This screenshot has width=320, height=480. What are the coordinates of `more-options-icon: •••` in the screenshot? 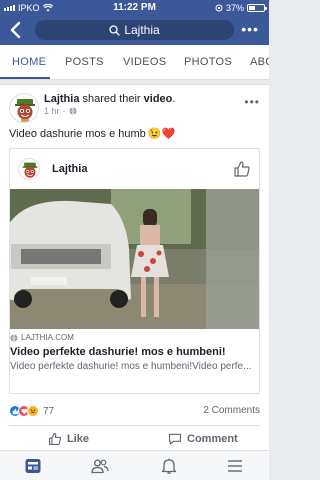 It's located at (250, 29).